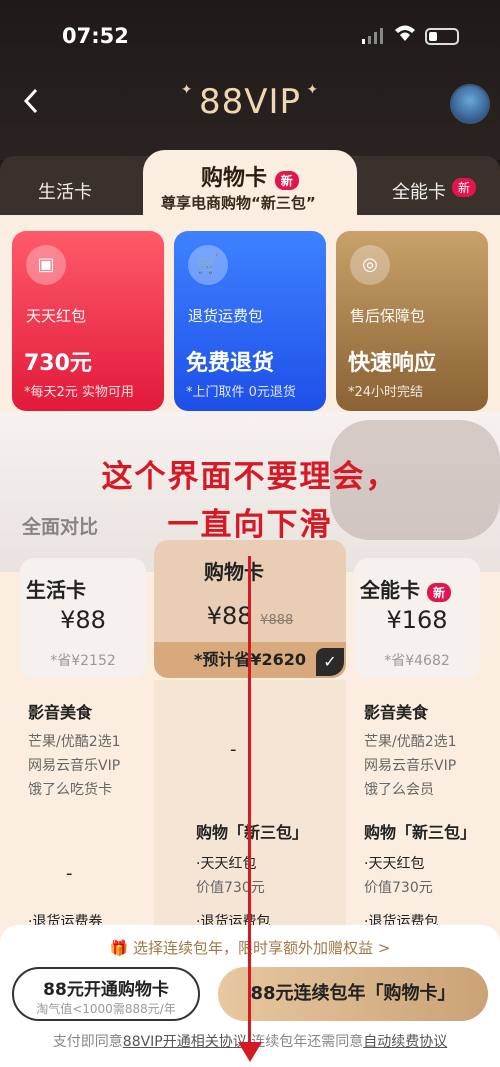  What do you see at coordinates (230, 888) in the screenshot?
I see `mid-row-item: 价值730元` at bounding box center [230, 888].